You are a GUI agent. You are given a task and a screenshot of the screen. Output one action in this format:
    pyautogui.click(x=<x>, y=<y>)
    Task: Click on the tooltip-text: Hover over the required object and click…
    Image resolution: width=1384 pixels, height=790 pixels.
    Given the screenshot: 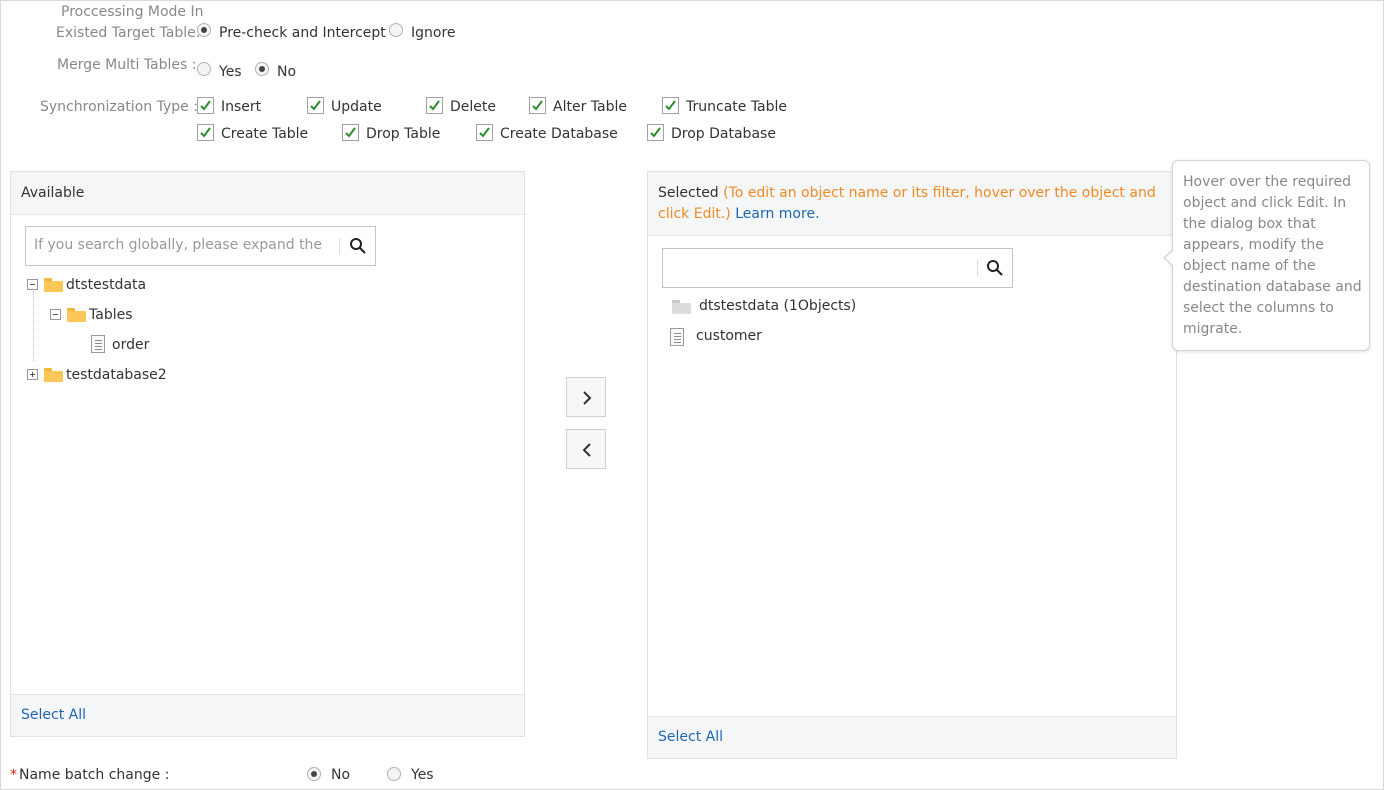 What is the action you would take?
    pyautogui.click(x=1272, y=255)
    